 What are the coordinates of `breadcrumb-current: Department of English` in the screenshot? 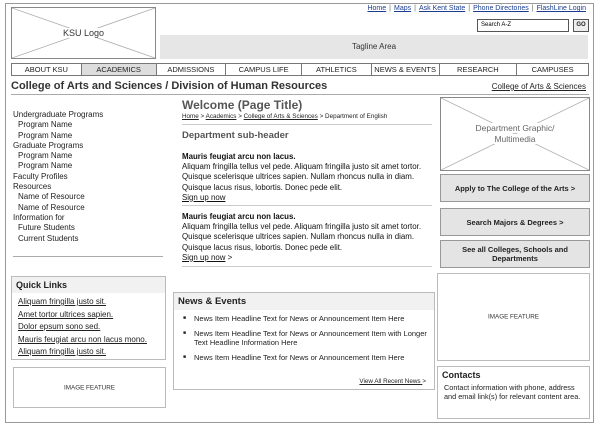 It's located at (356, 116).